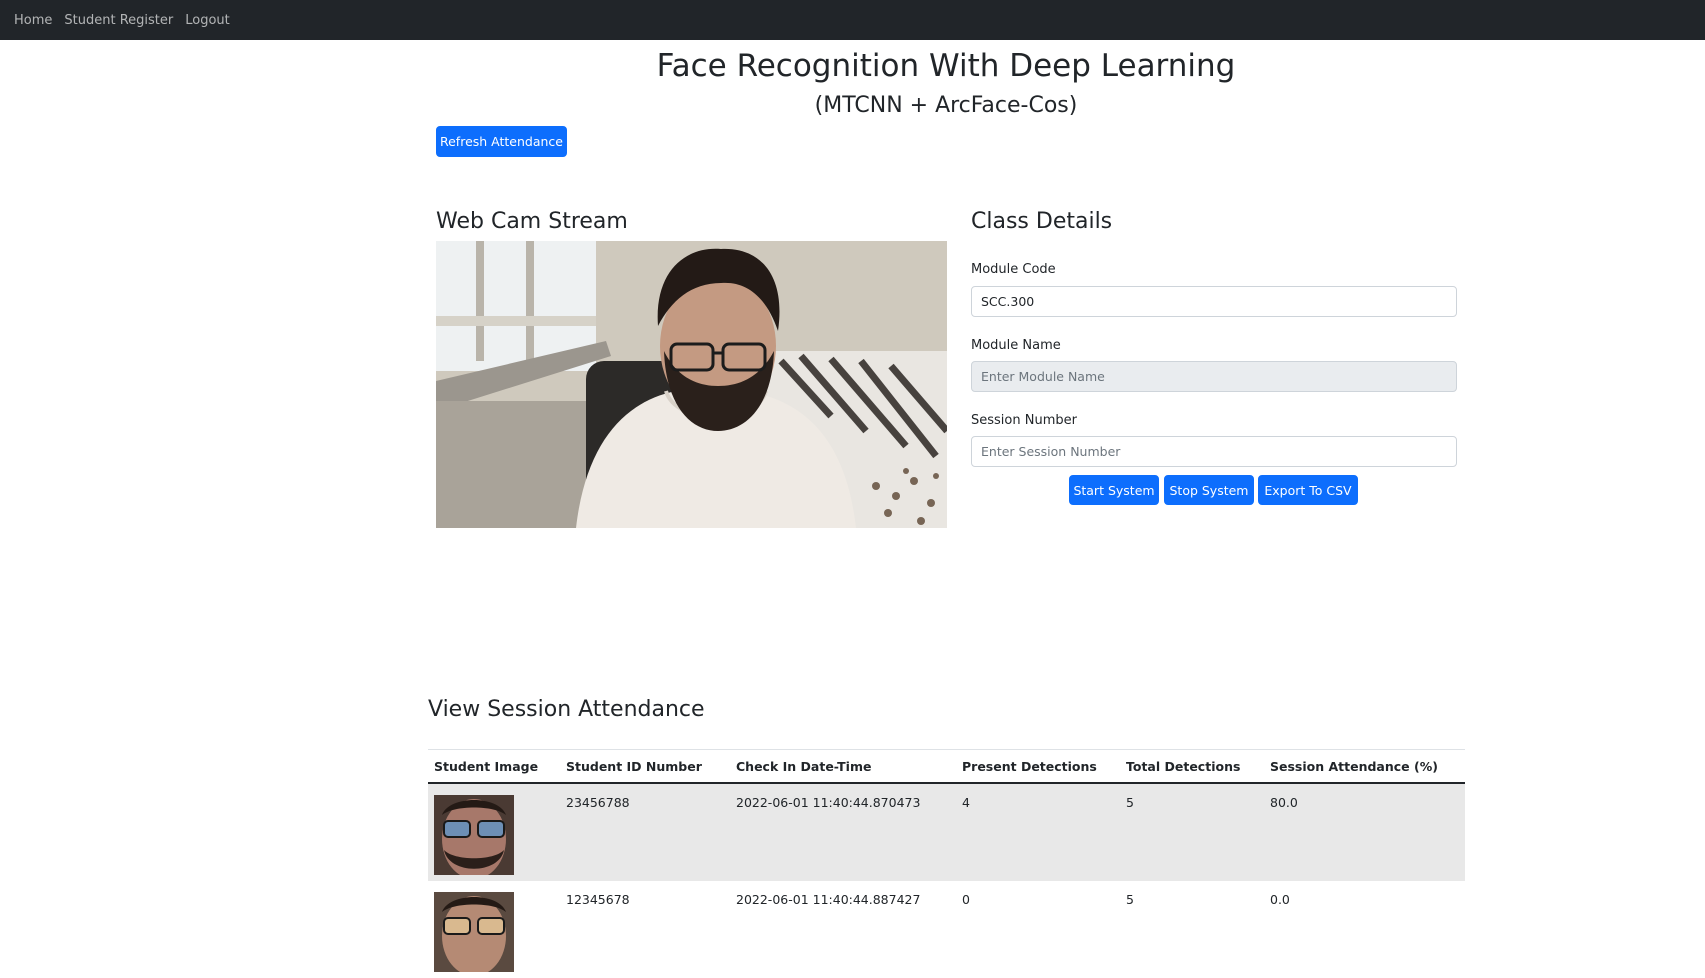 The image size is (1705, 978). Describe the element at coordinates (946, 105) in the screenshot. I see `page-subtitle: (MTCNN + ArcFace-Cos)` at that location.